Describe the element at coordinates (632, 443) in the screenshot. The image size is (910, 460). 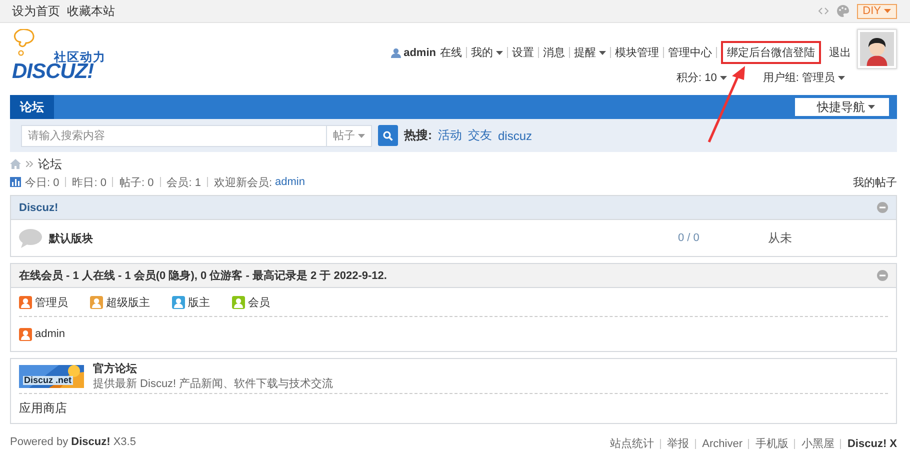
I see `footer-link: 站点统计` at that location.